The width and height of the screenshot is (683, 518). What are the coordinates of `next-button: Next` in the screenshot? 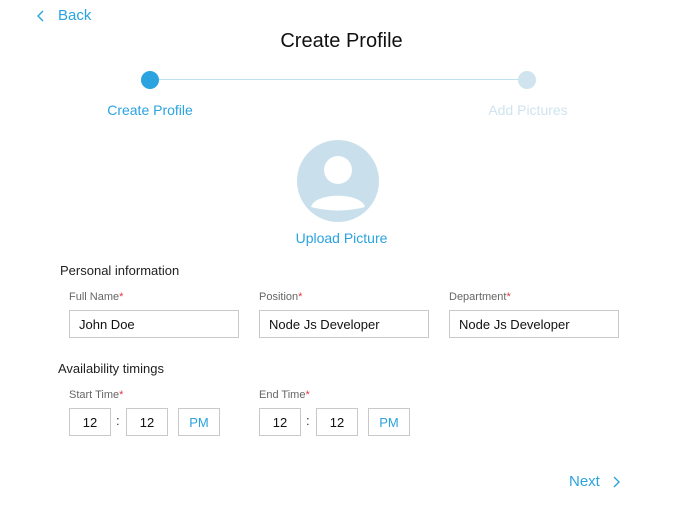 It's located at (594, 481).